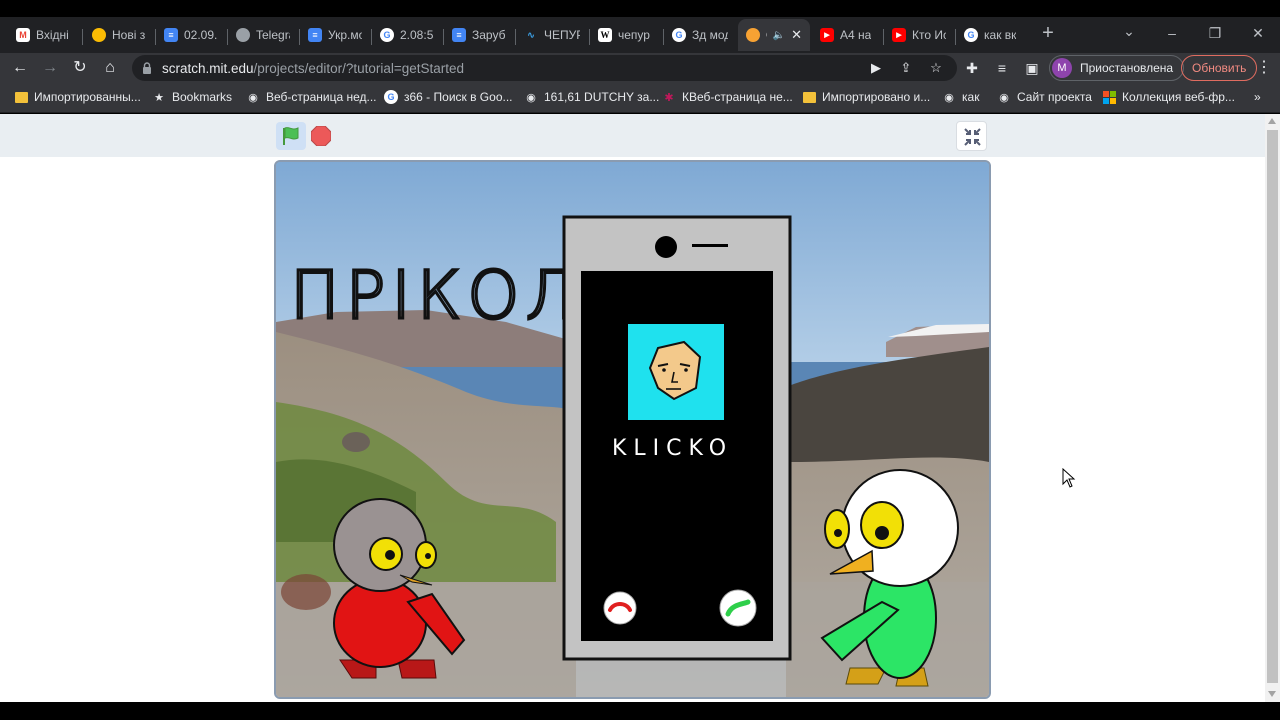  I want to click on mouse-cursor-icon, so click(1069, 478).